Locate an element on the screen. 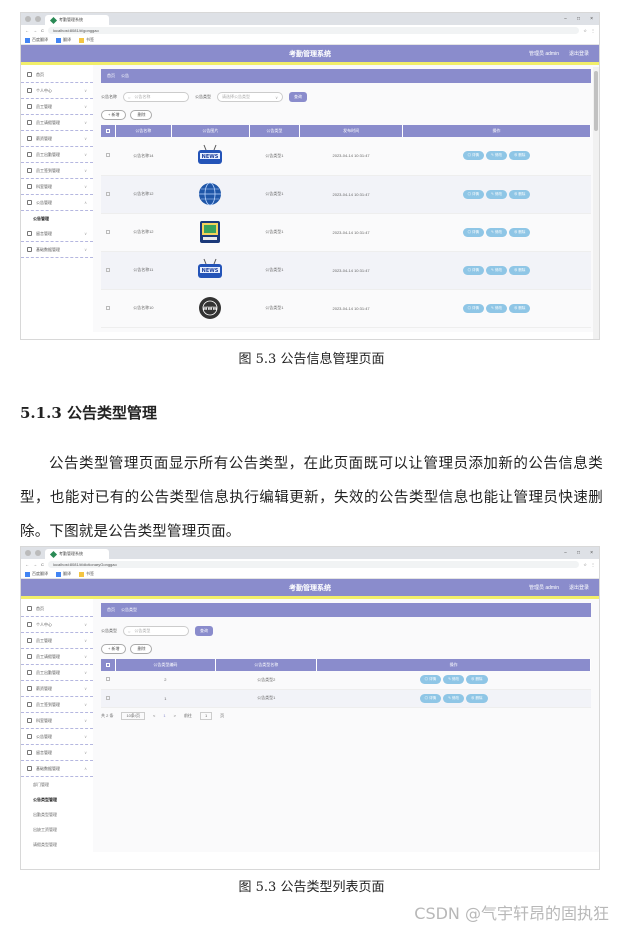  sidebar-subitem-absence-pay: 出缺工资管理 is located at coordinates (57, 829).